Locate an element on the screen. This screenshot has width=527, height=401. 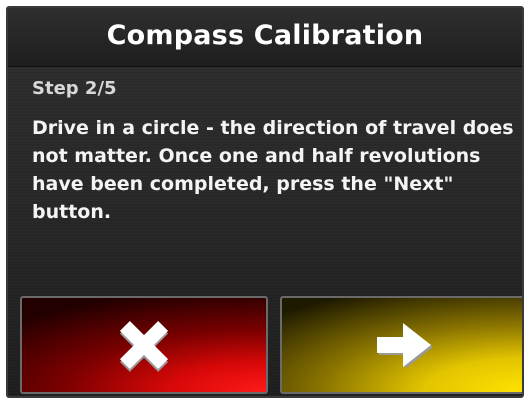
arrow-right-icon is located at coordinates (405, 346).